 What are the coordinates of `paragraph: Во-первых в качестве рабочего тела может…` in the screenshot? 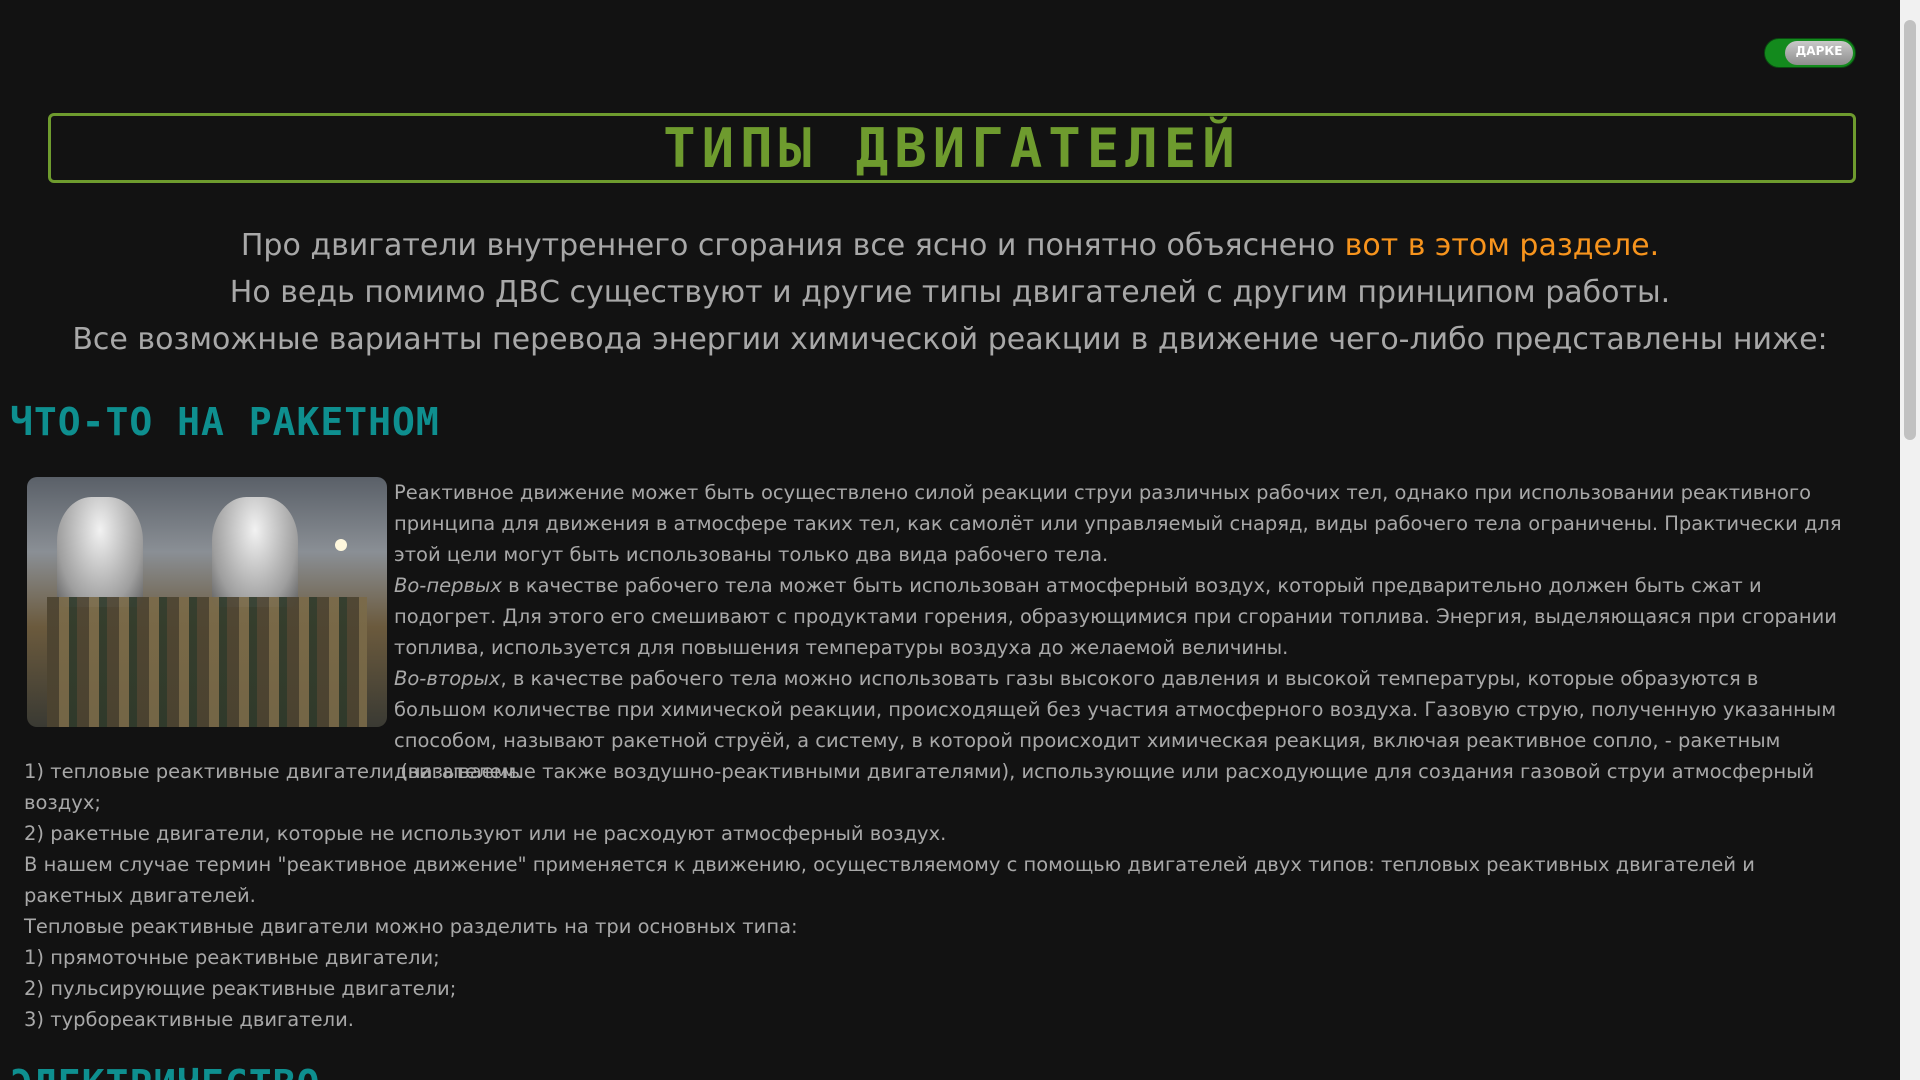 It's located at (1125, 616).